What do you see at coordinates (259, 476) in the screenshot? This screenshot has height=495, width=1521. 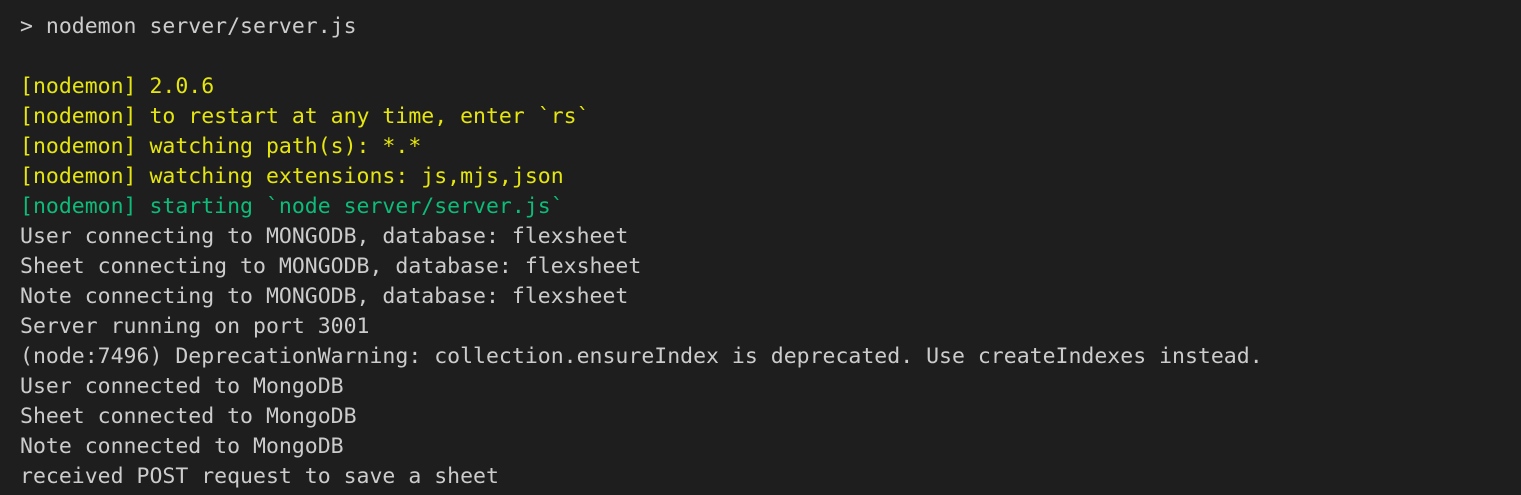 I see `output-line: received POST request to save a sheet` at bounding box center [259, 476].